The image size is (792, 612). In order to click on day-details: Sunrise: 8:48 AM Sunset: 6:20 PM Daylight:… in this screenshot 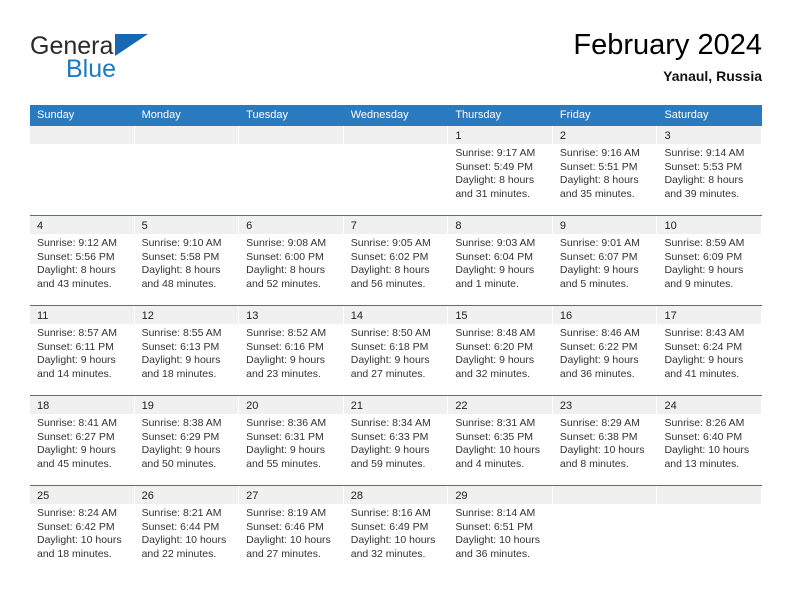, I will do `click(500, 352)`.